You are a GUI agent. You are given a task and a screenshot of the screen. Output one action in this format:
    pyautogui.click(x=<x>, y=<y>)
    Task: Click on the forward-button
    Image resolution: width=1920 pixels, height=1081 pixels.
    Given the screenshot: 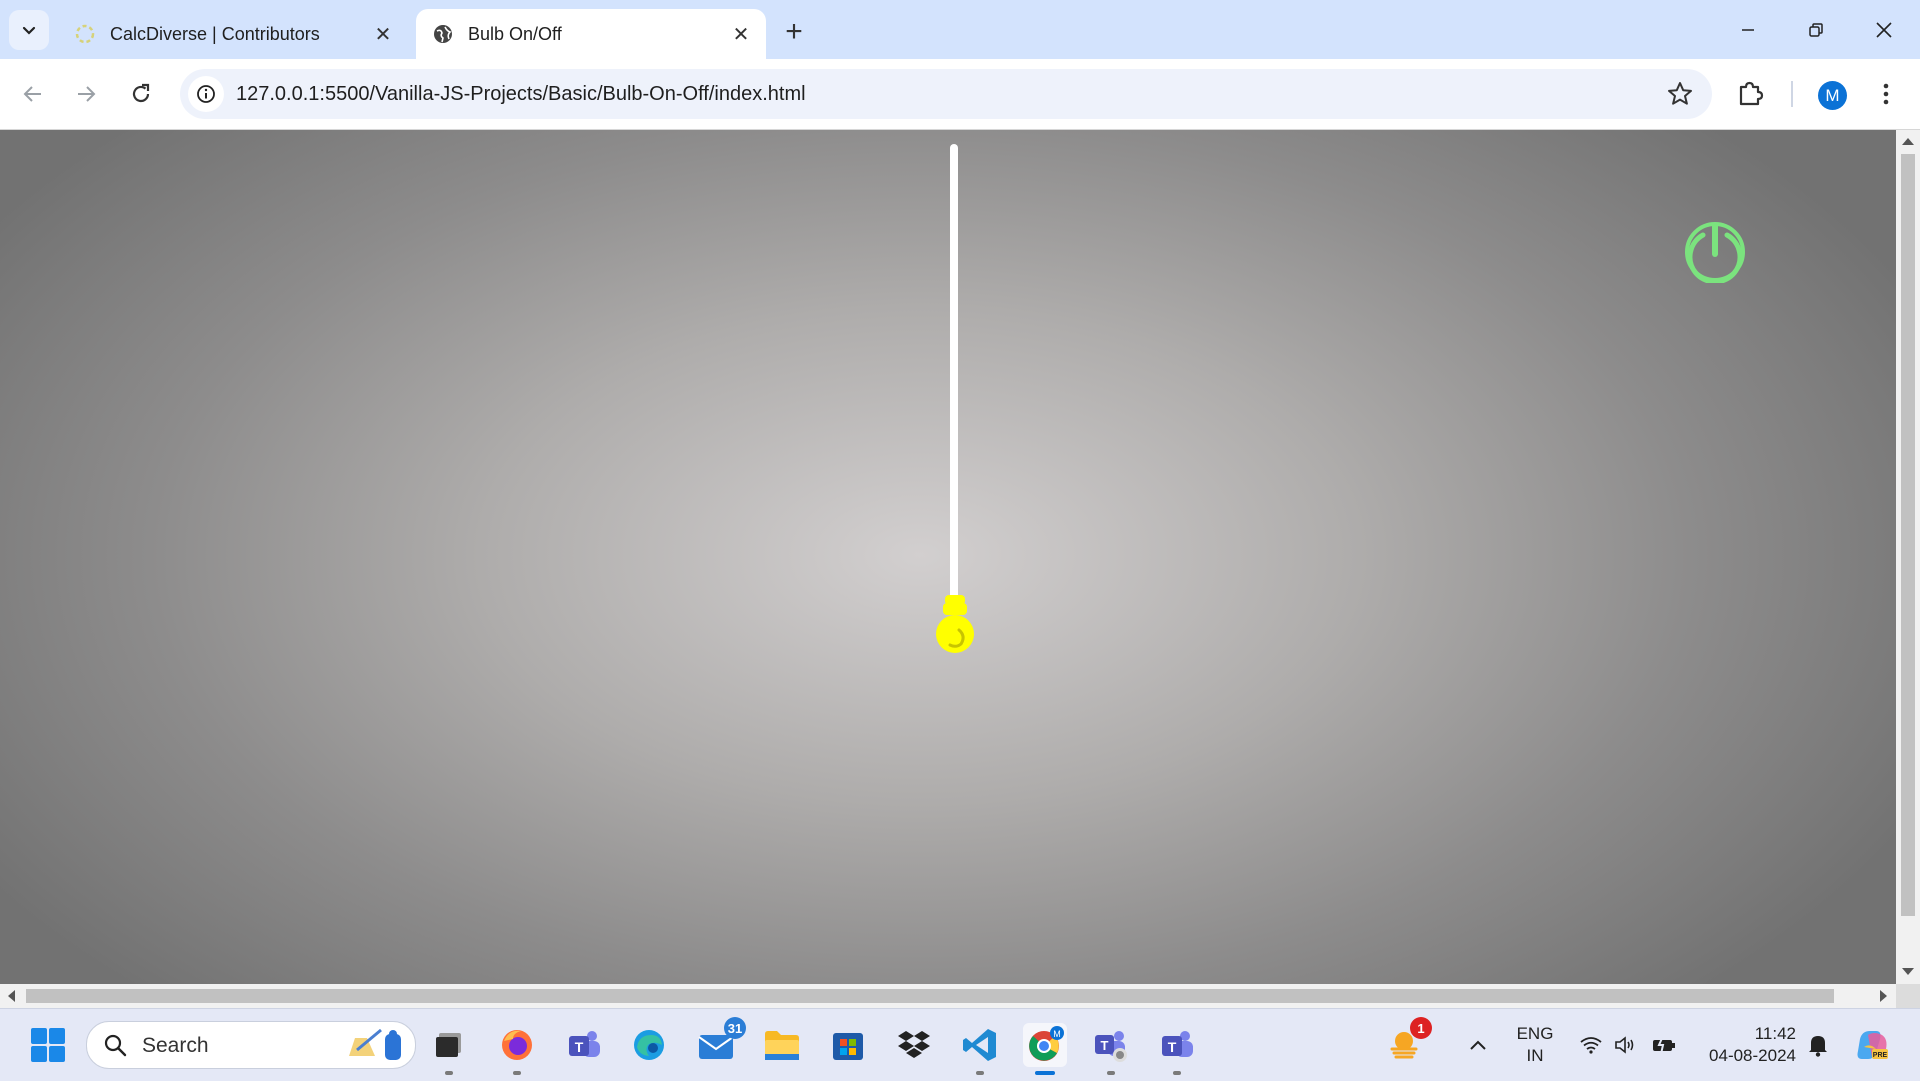 What is the action you would take?
    pyautogui.click(x=86, y=94)
    